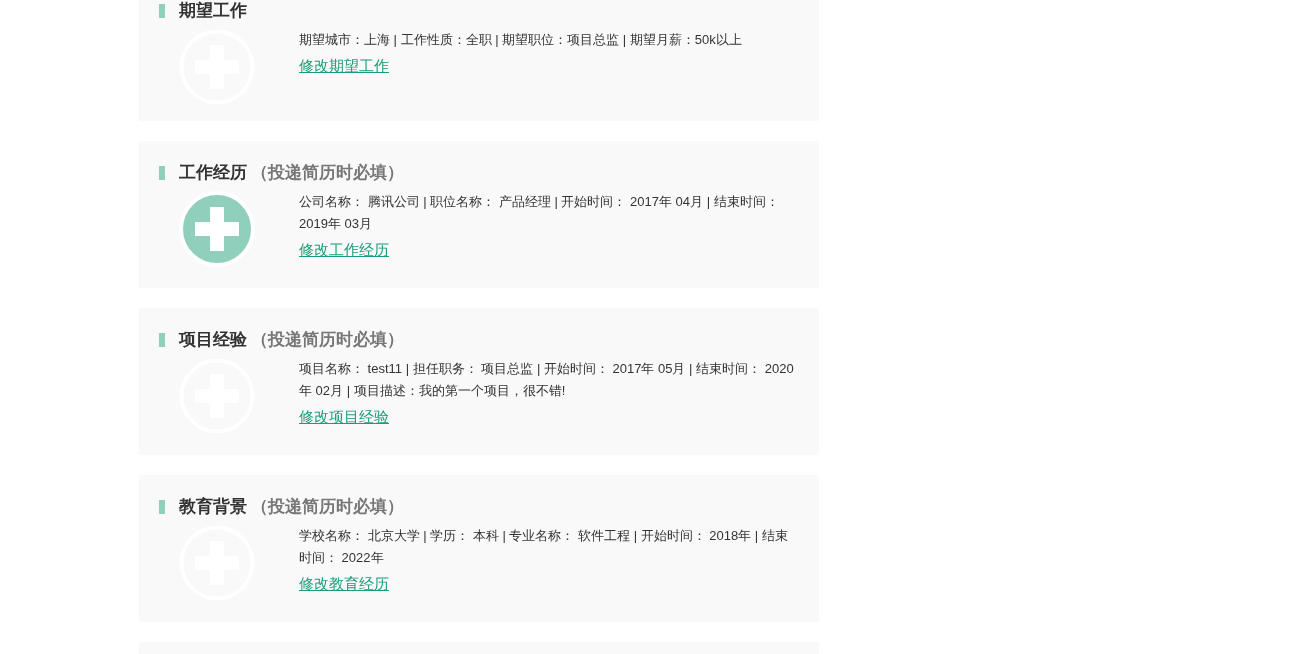 This screenshot has height=654, width=1303. Describe the element at coordinates (213, 340) in the screenshot. I see `section-title: 项目经验` at that location.